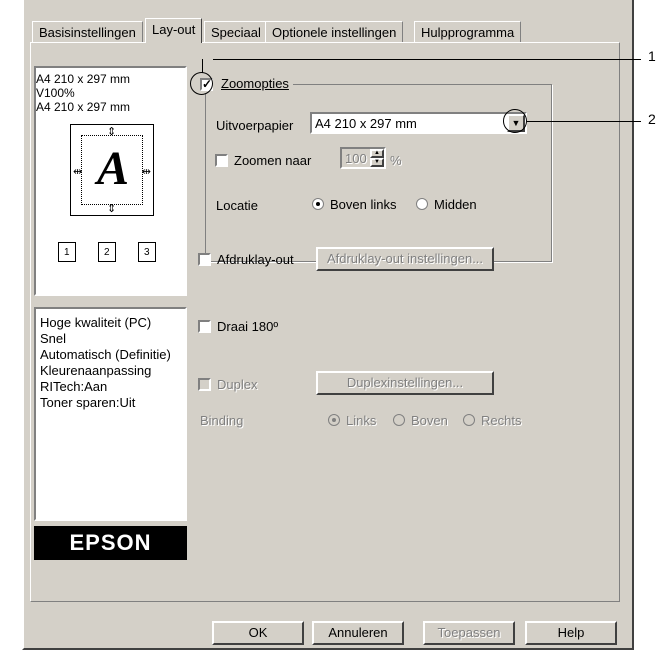  Describe the element at coordinates (112, 132) in the screenshot. I see `top-arrow-icon: ⇕` at that location.